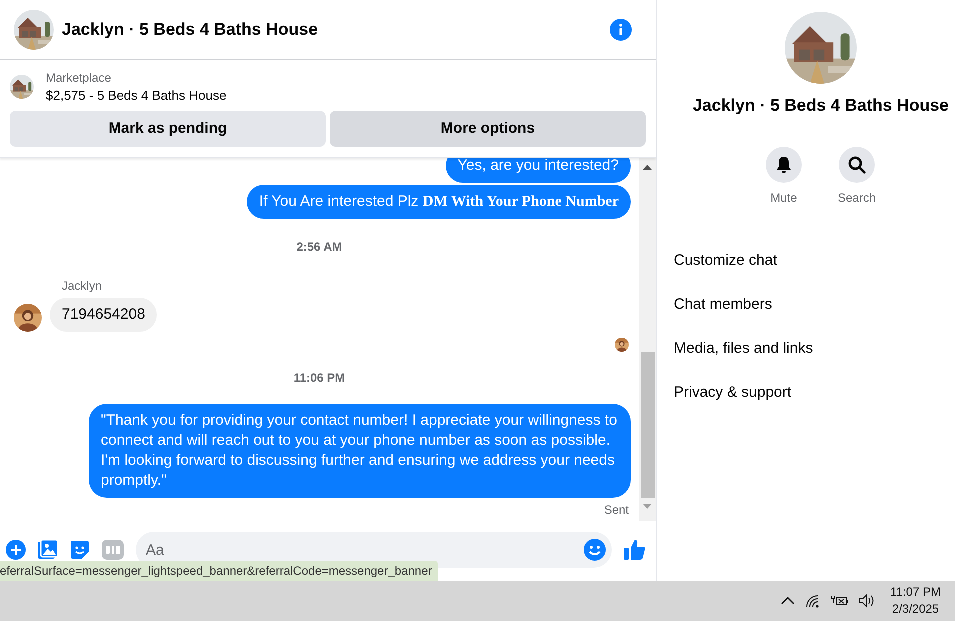  What do you see at coordinates (744, 348) in the screenshot?
I see `menu-item: Media, files and links` at bounding box center [744, 348].